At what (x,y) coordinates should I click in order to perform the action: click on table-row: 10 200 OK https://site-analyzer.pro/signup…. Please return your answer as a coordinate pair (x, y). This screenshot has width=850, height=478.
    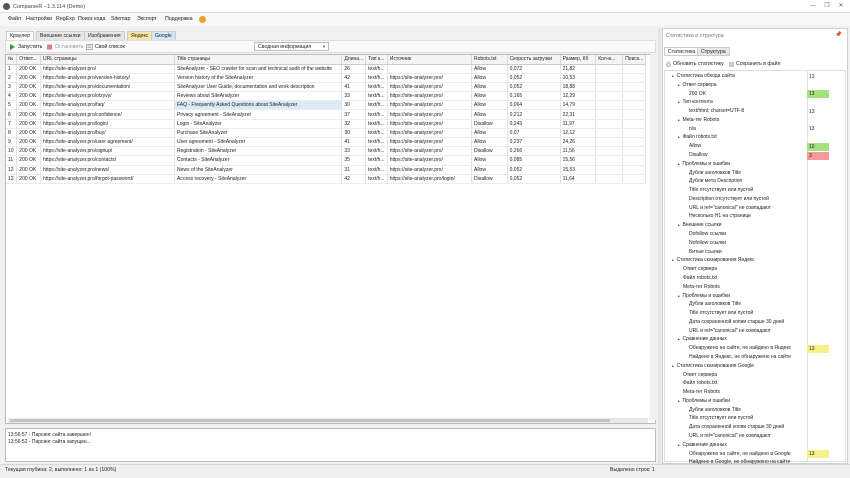
    Looking at the image, I should click on (326, 151).